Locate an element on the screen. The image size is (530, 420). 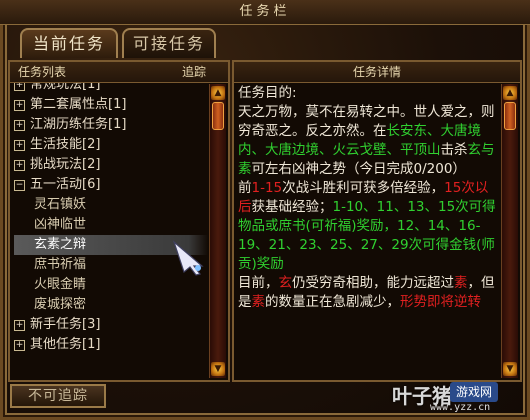
track-button: 追踪 is located at coordinates (194, 72).